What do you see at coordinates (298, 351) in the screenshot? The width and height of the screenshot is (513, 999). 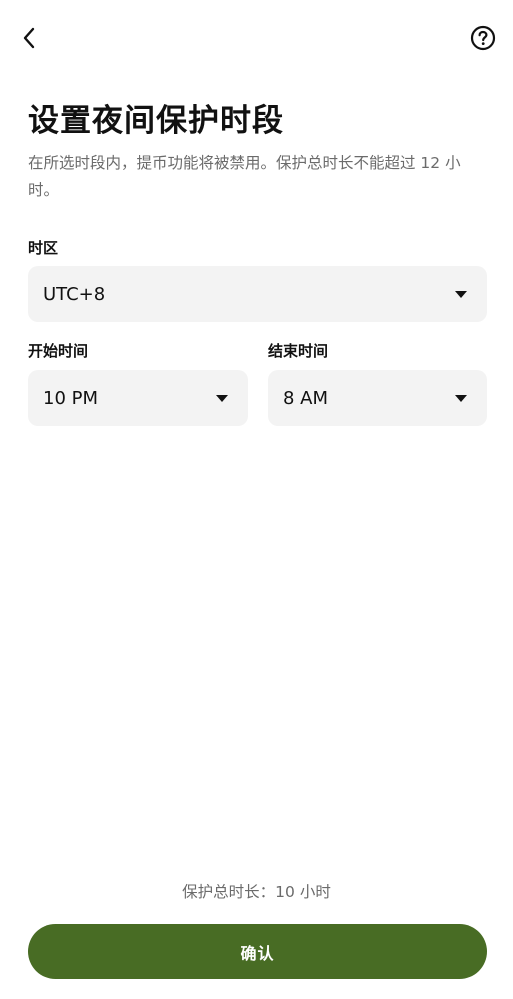 I see `end-time-label: 结束时间` at bounding box center [298, 351].